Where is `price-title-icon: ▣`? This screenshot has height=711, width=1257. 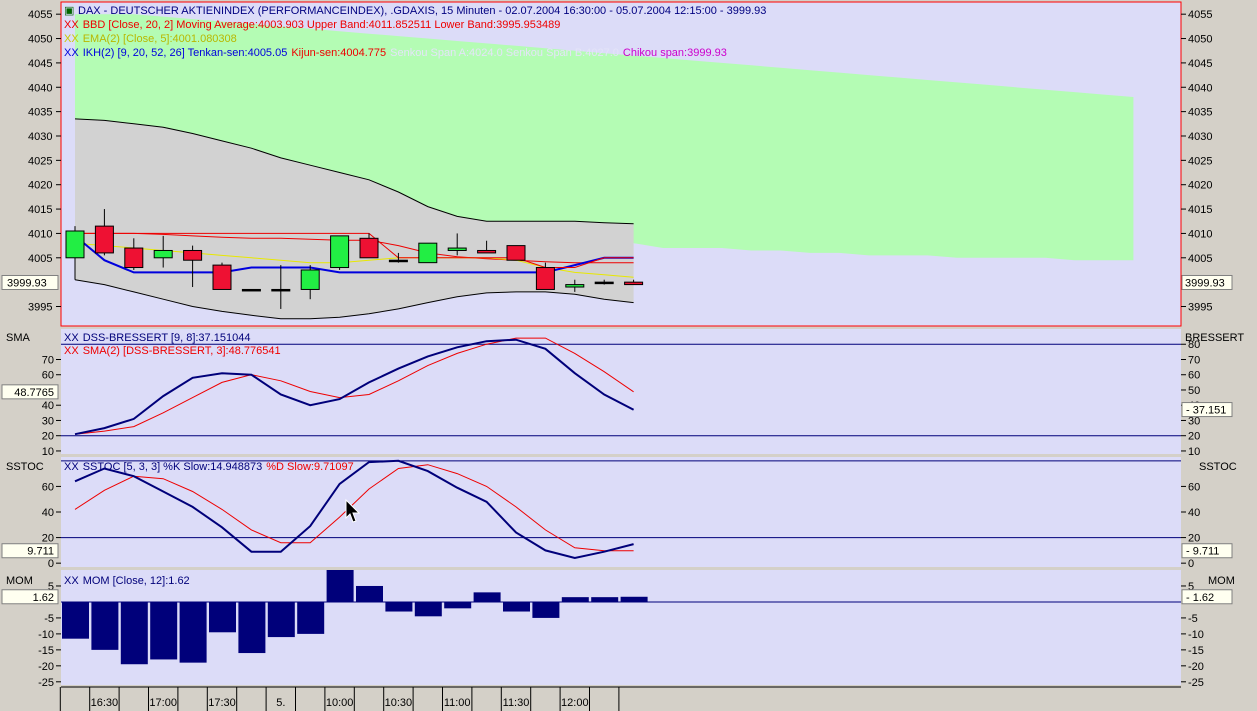
price-title-icon: ▣ is located at coordinates (69, 11).